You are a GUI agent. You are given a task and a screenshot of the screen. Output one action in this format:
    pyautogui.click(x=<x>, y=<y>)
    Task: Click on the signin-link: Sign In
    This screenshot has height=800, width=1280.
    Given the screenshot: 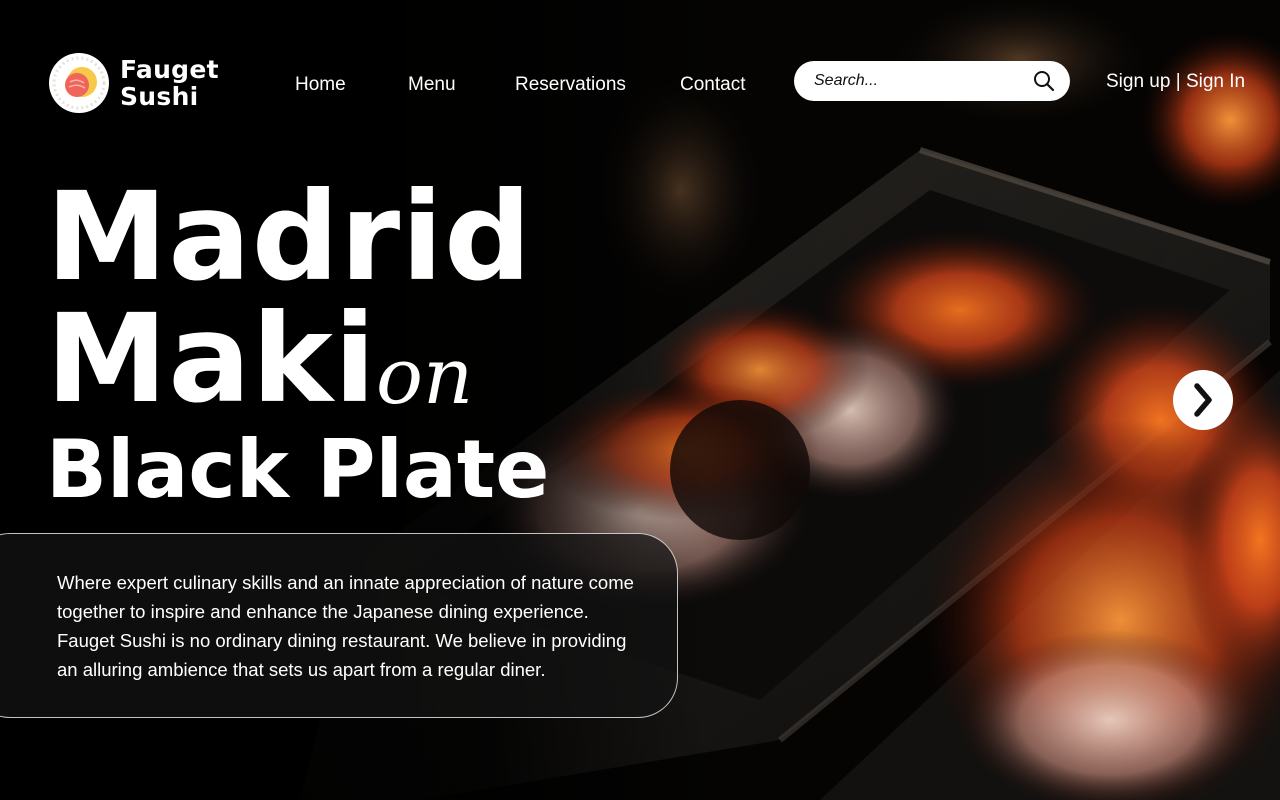 What is the action you would take?
    pyautogui.click(x=1215, y=81)
    